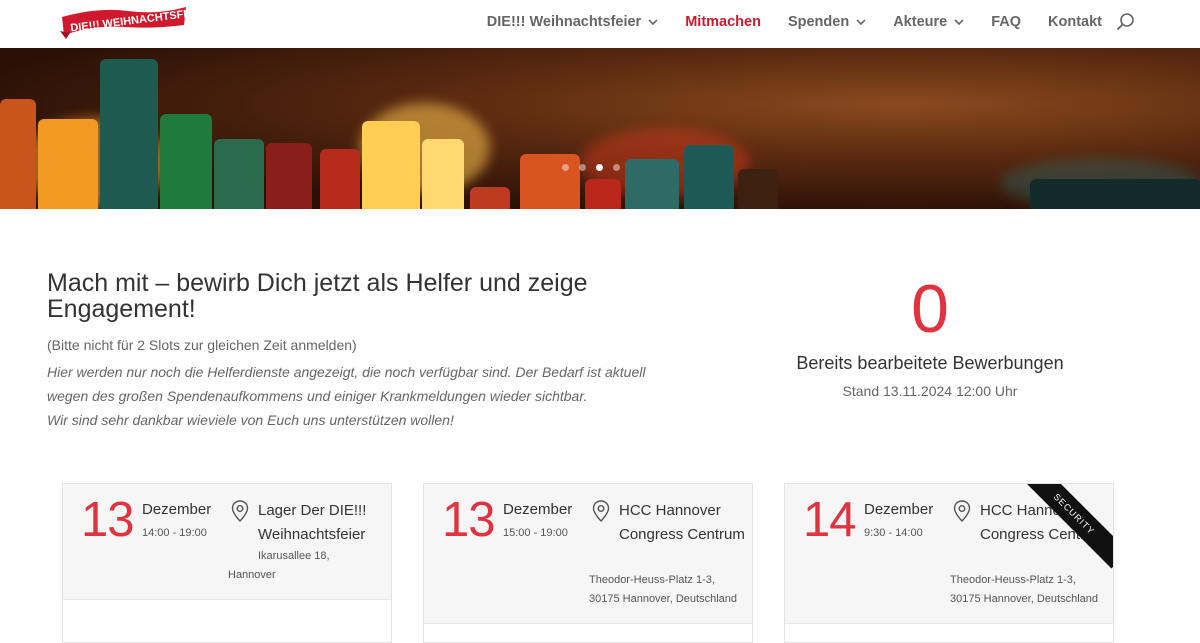  I want to click on event-address-line: Ikarusallee 18,, so click(294, 556).